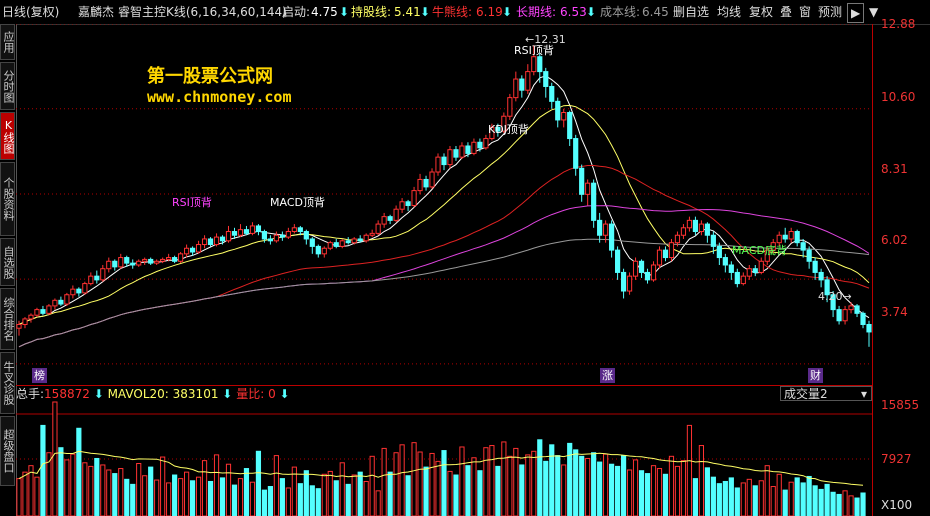 The height and width of the screenshot is (516, 930). I want to click on tab-watchlist: 自选股, so click(7, 262).